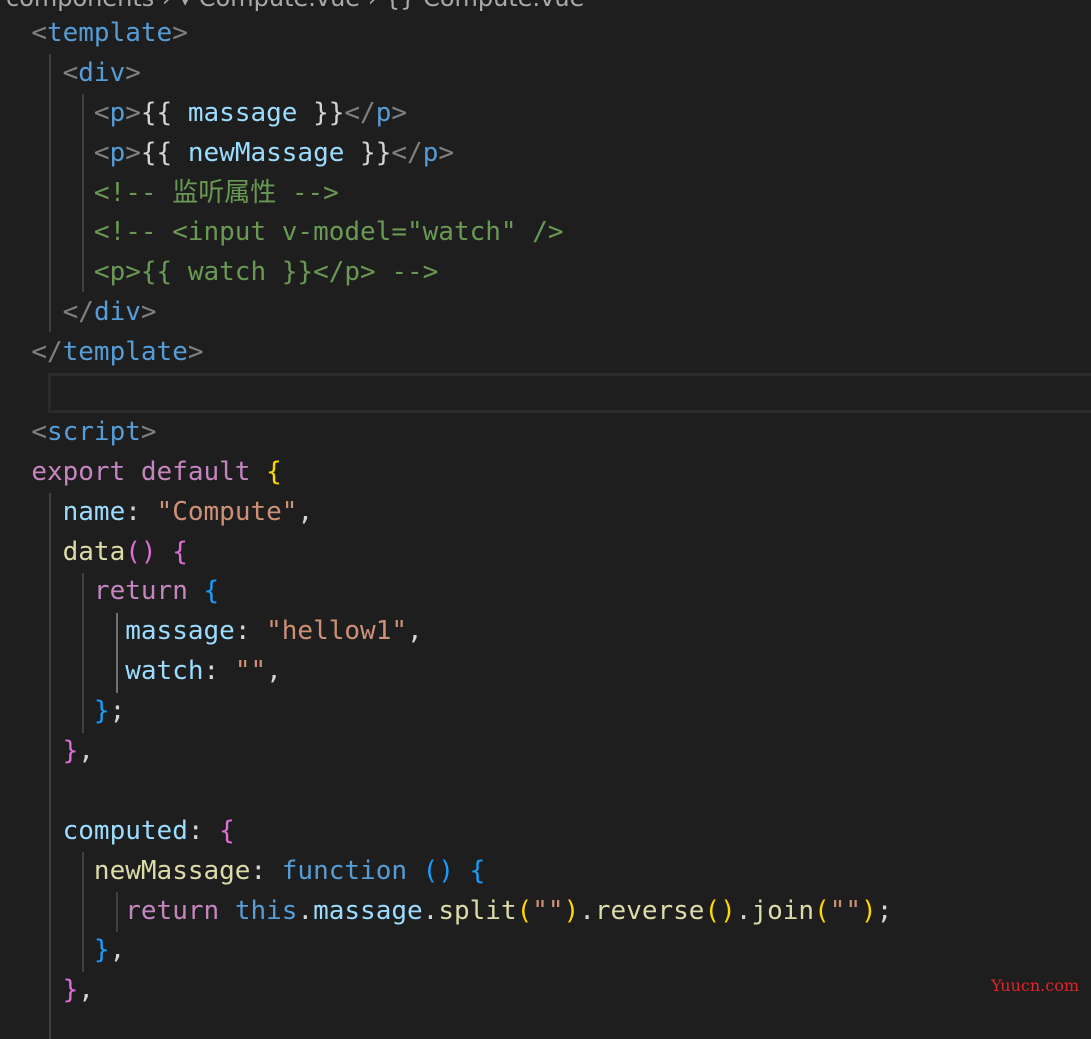 The width and height of the screenshot is (1091, 1039). What do you see at coordinates (545, 672) in the screenshot?
I see `code-line: watch: "",` at bounding box center [545, 672].